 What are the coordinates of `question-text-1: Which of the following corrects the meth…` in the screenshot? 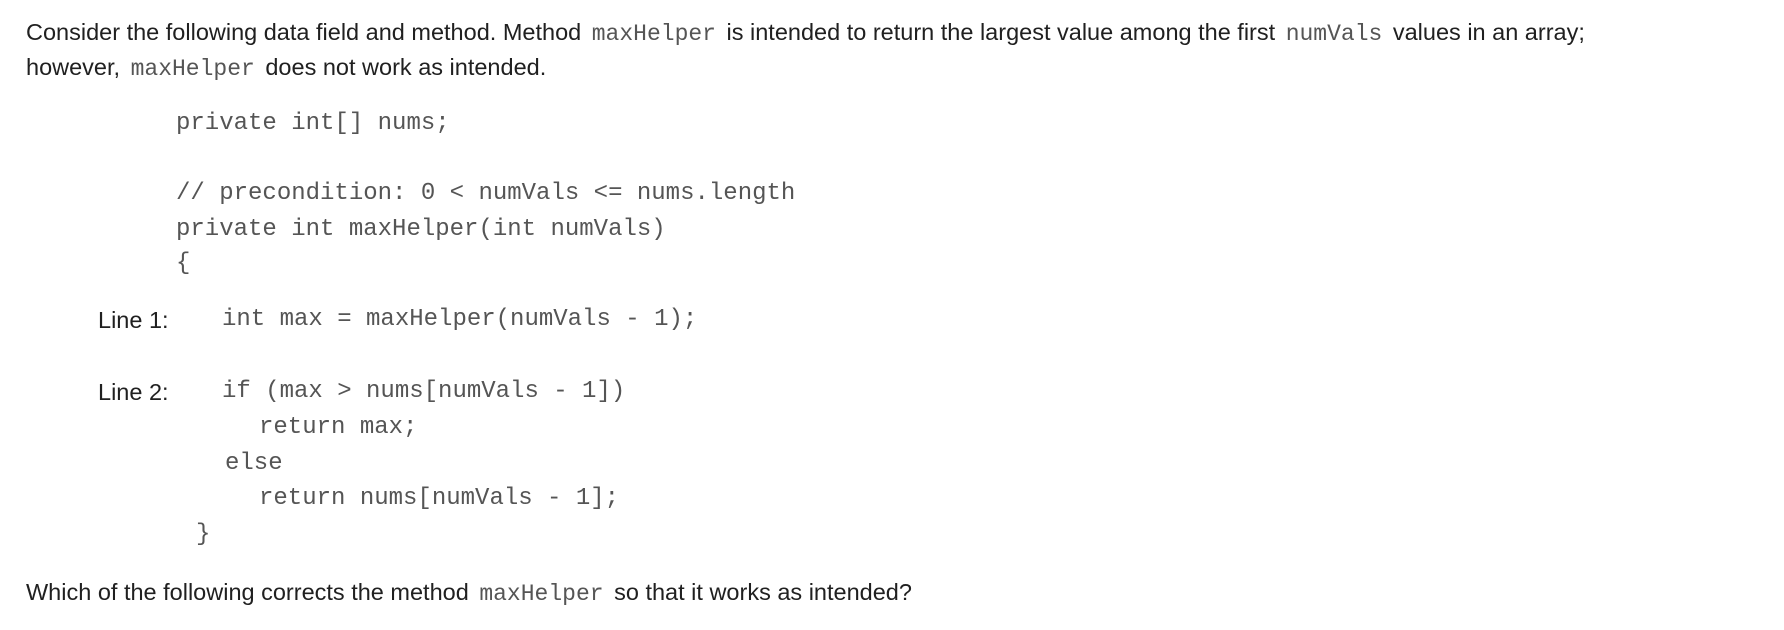 It's located at (247, 592).